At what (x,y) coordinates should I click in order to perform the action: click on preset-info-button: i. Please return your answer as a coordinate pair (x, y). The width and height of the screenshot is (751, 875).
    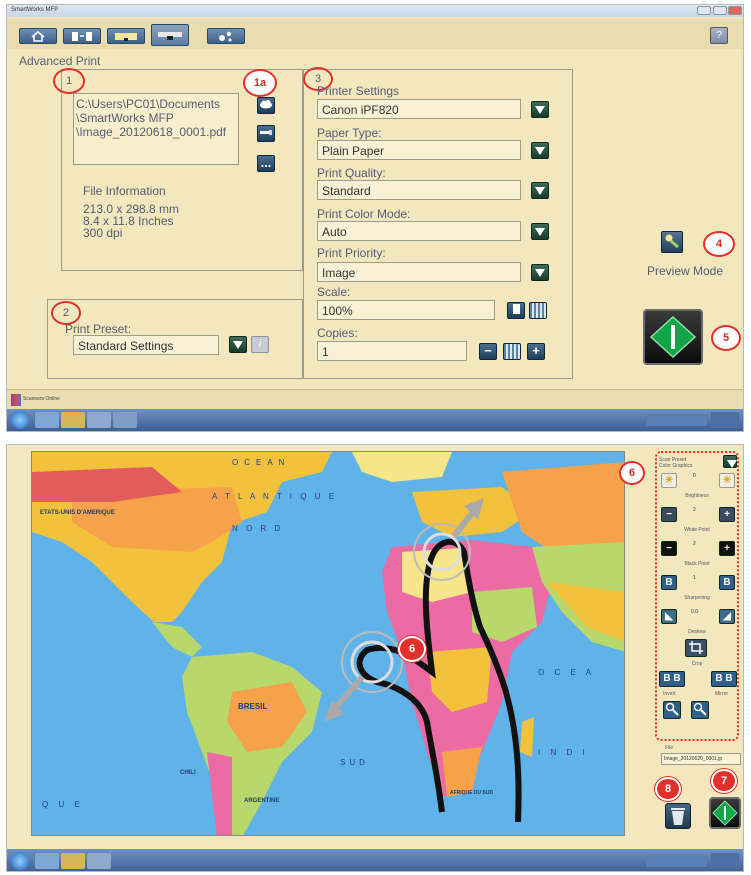
    Looking at the image, I should click on (260, 344).